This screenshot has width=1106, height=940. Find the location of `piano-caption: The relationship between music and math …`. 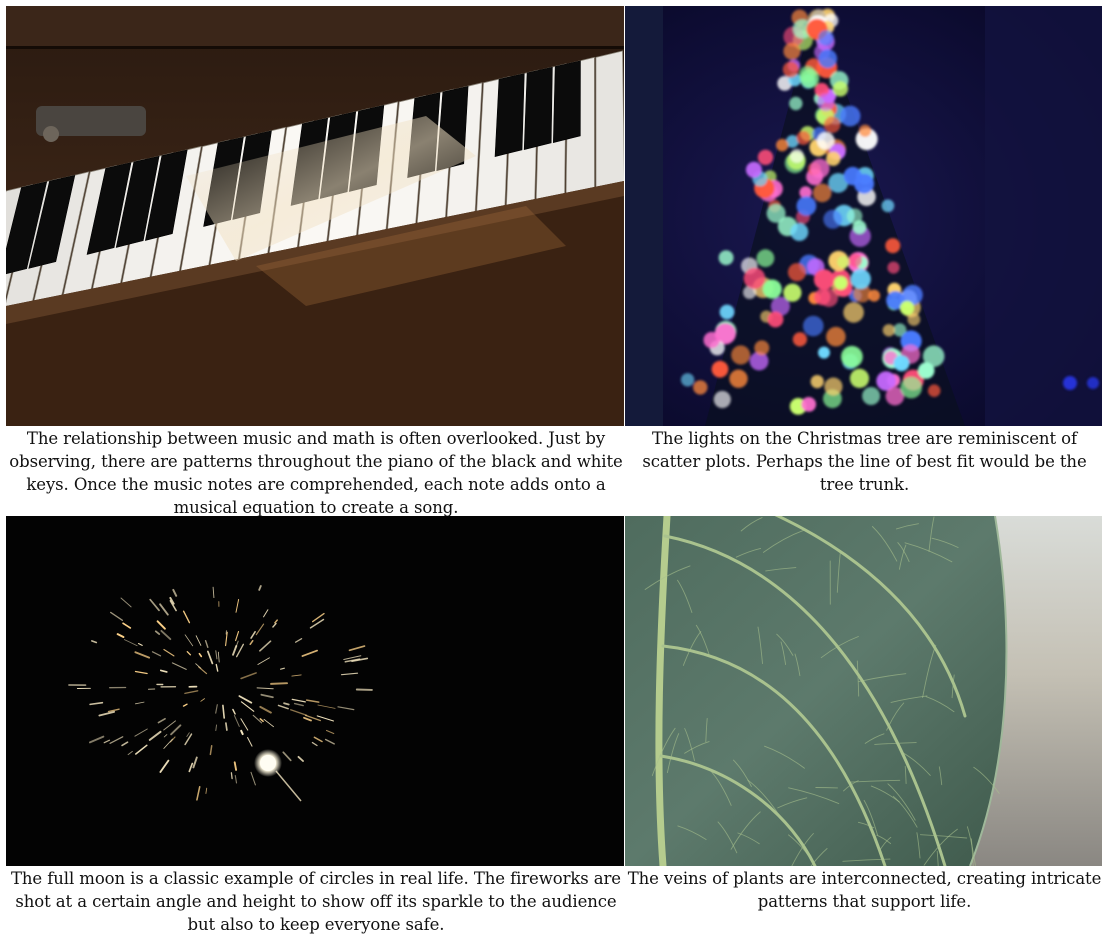

piano-caption: The relationship between music and math … is located at coordinates (316, 473).